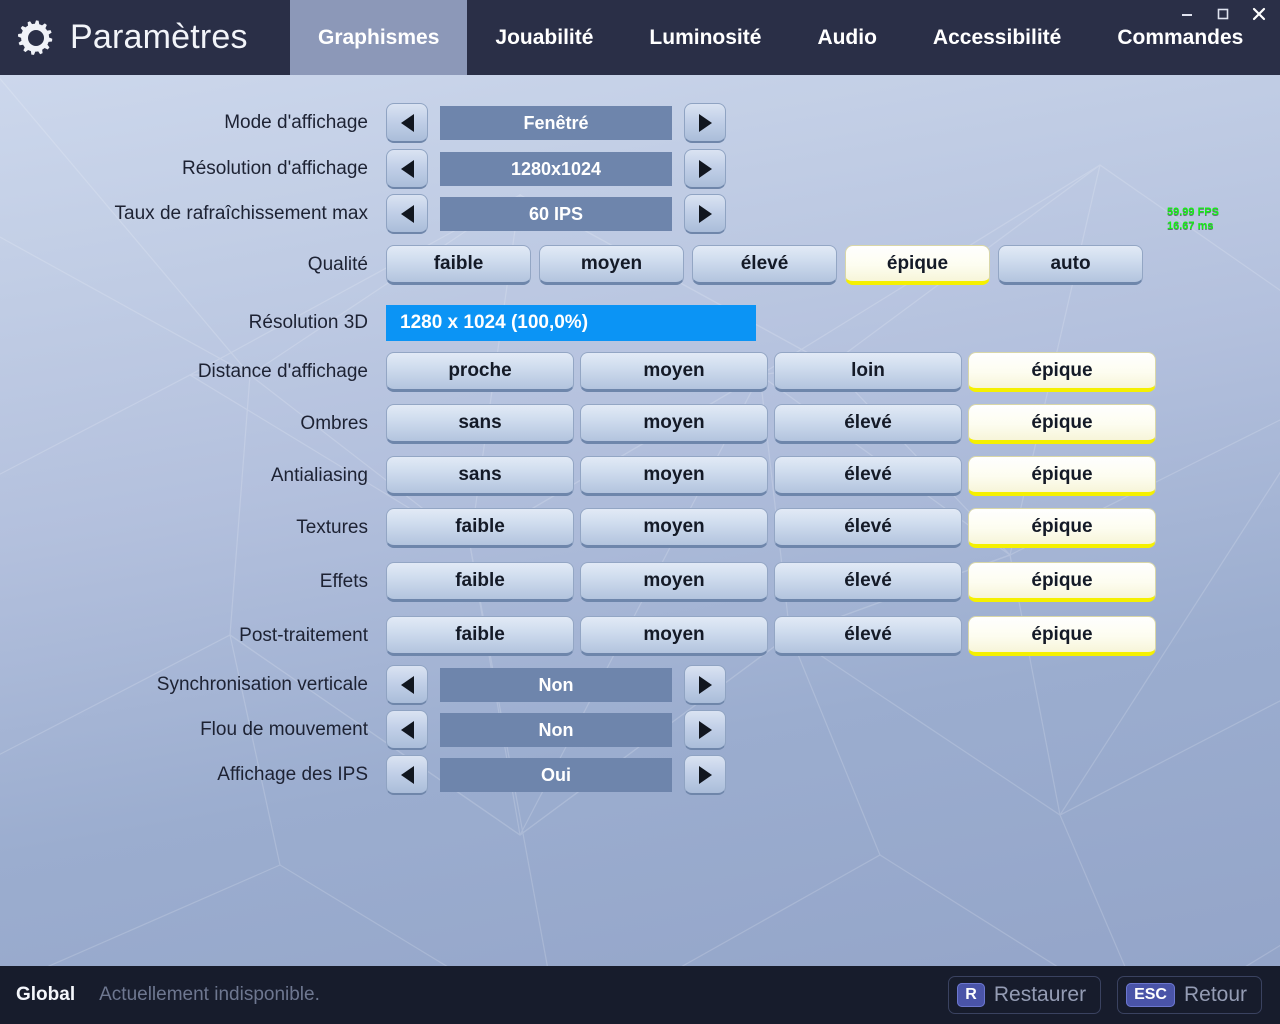 The height and width of the screenshot is (1024, 1280). I want to click on setting-value-display-resolution: 1280x1024, so click(556, 169).